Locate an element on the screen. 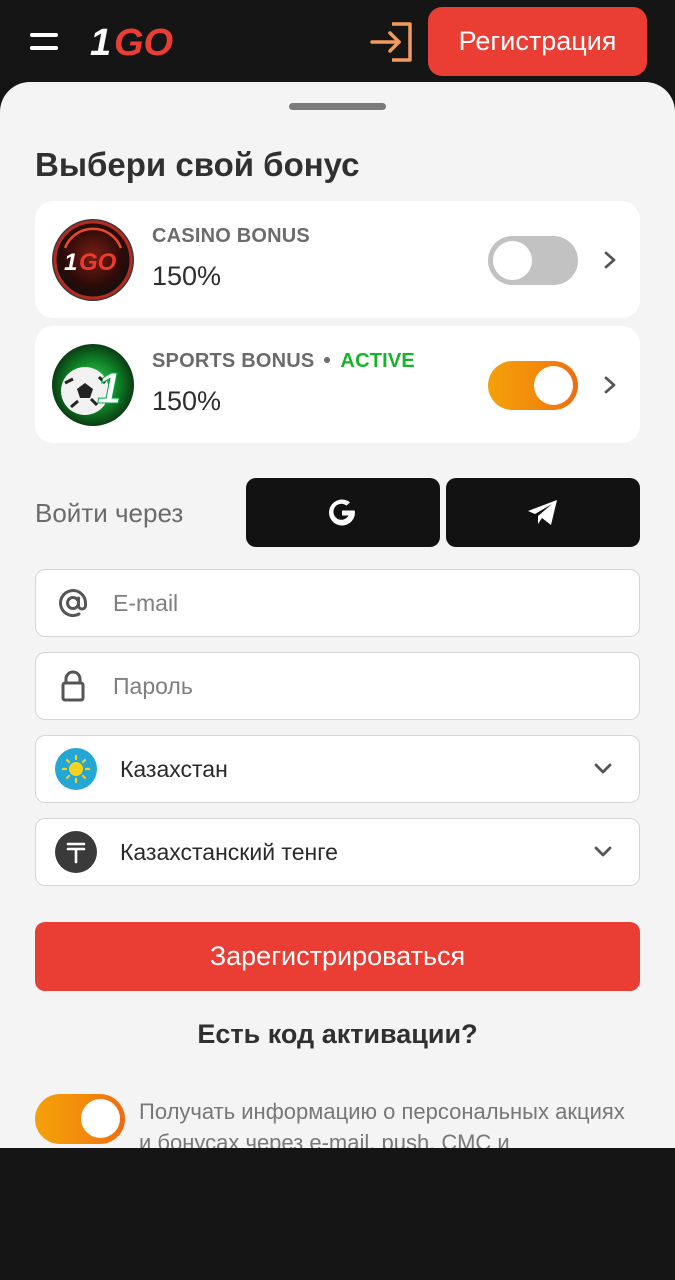 The image size is (675, 1280). sports-bonus-image: 1 is located at coordinates (93, 385).